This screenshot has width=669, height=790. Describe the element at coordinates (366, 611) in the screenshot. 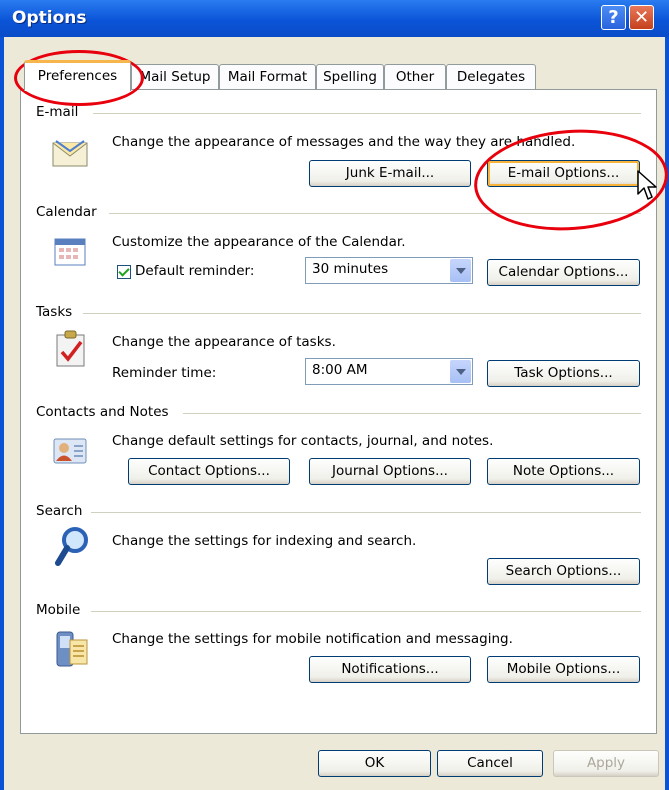

I see `mobile-divider` at that location.